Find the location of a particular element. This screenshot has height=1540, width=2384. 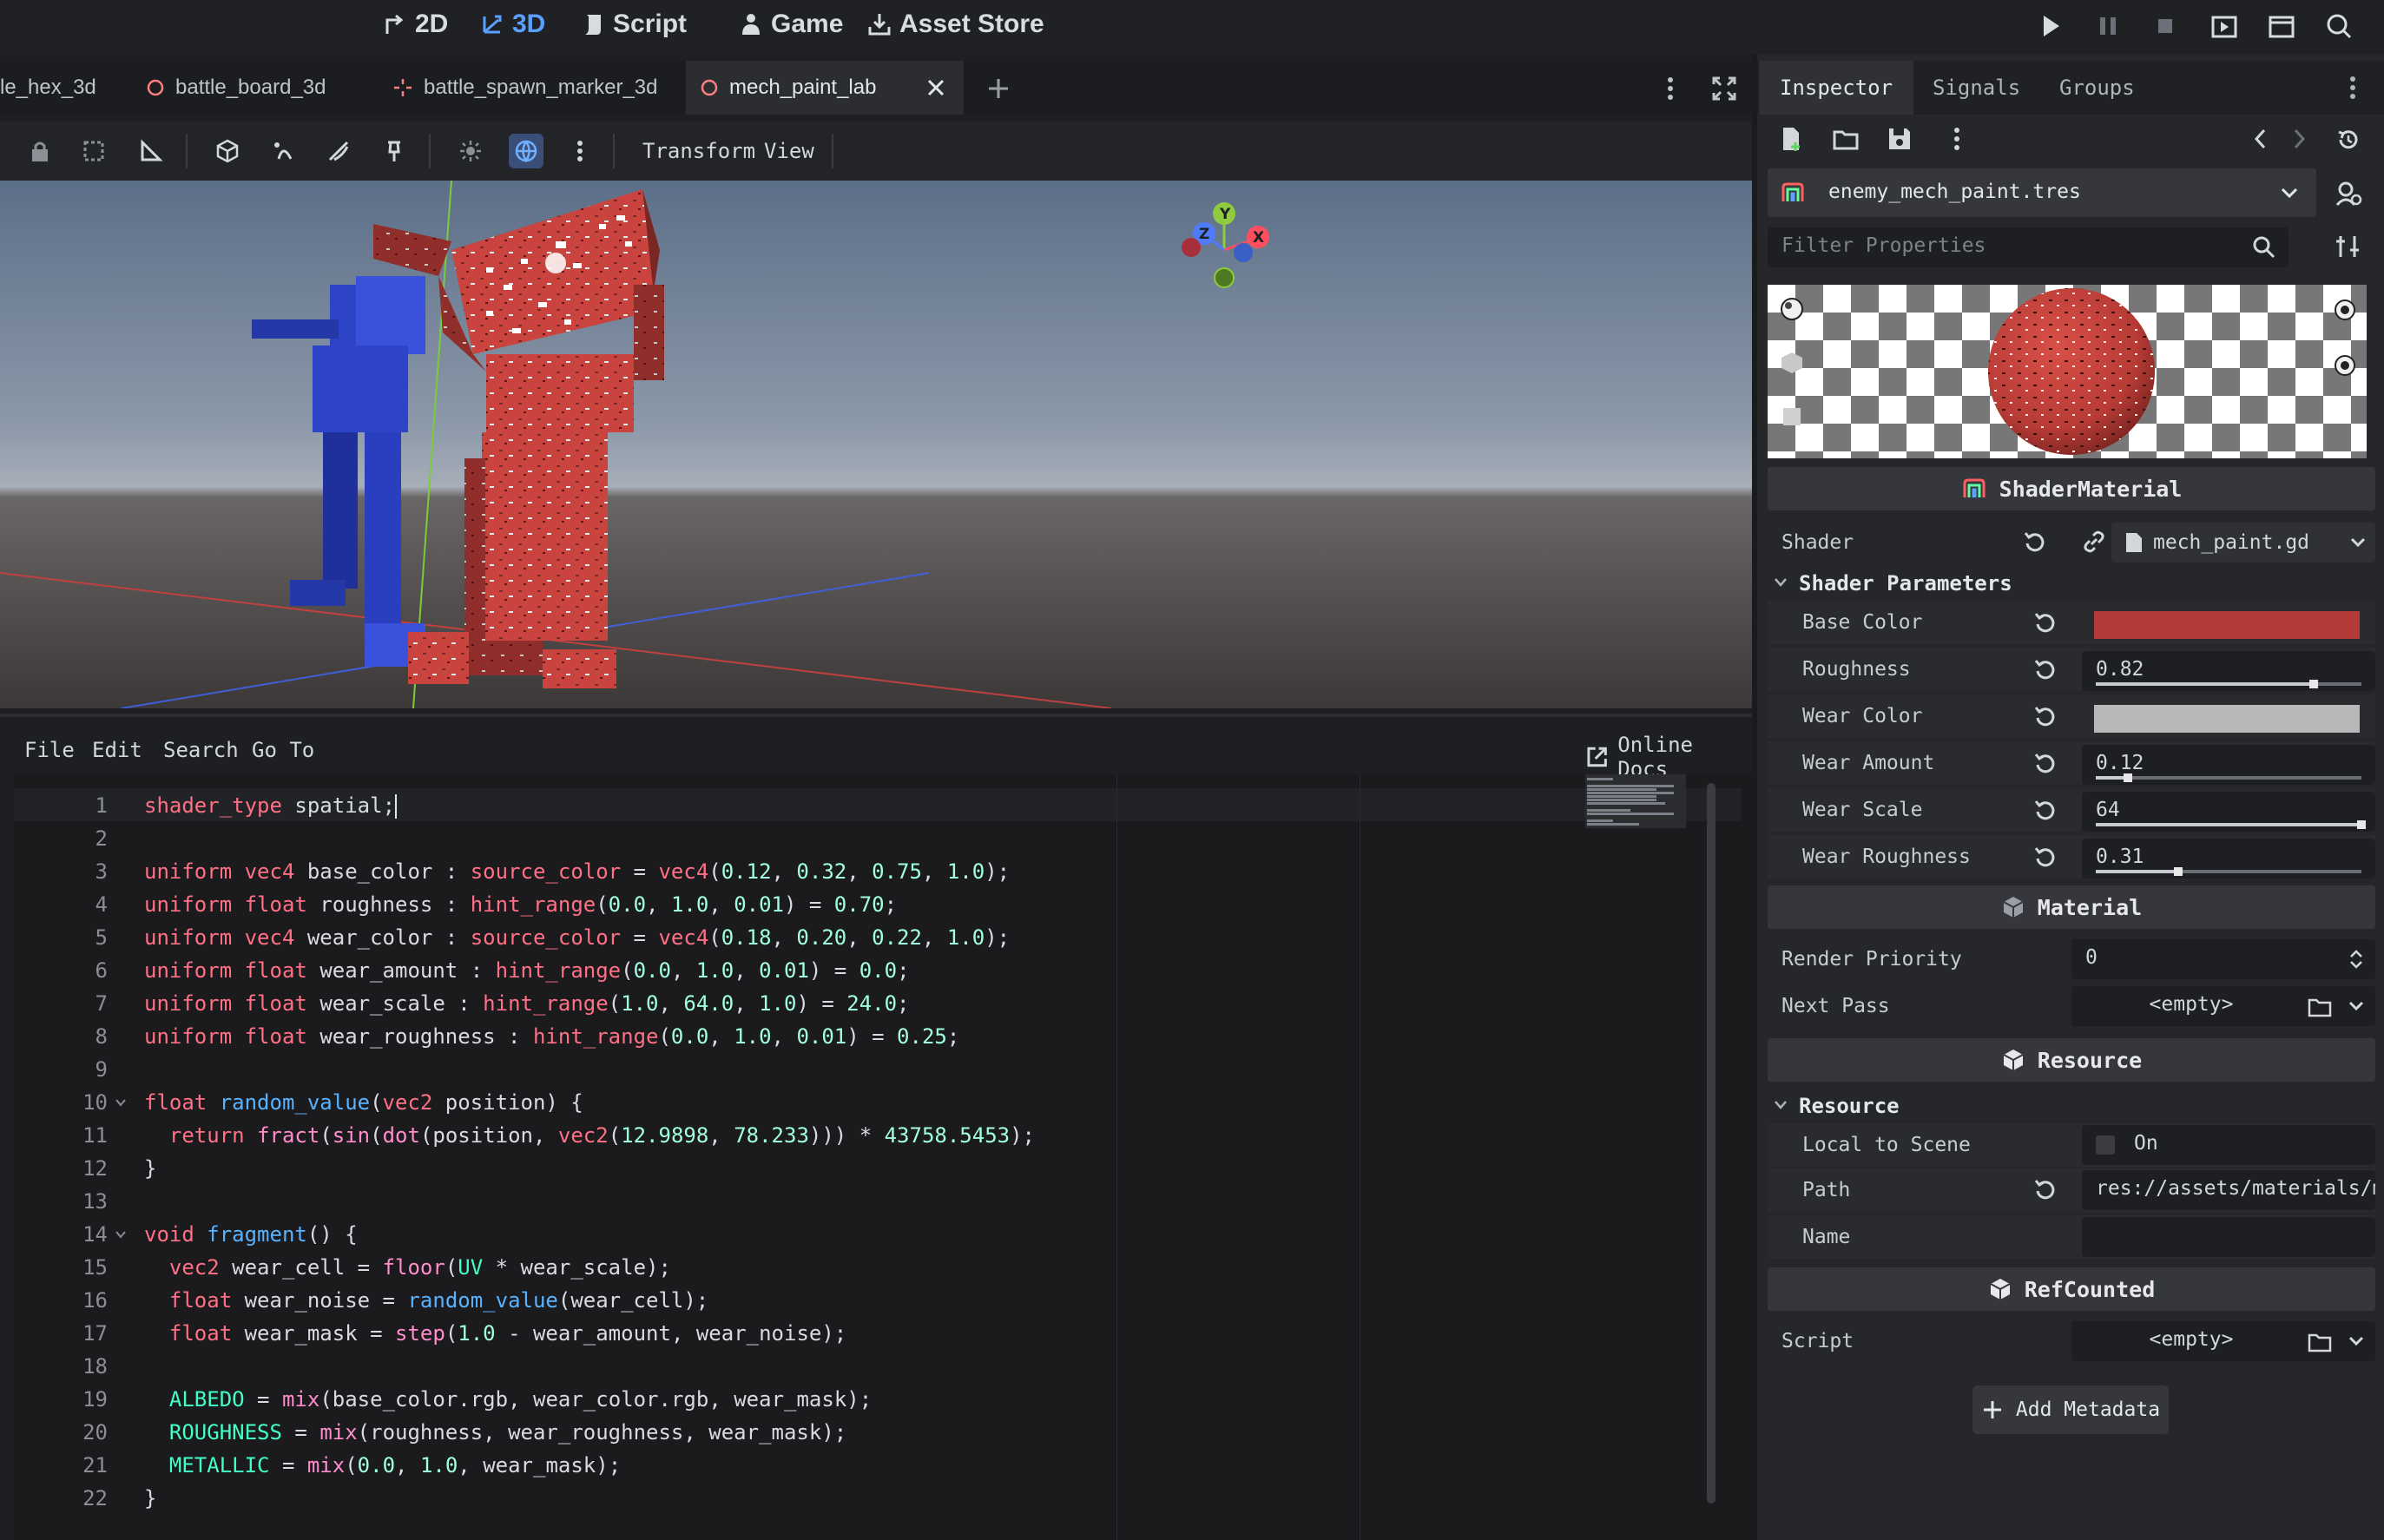

mode-game-button: Game is located at coordinates (790, 24).